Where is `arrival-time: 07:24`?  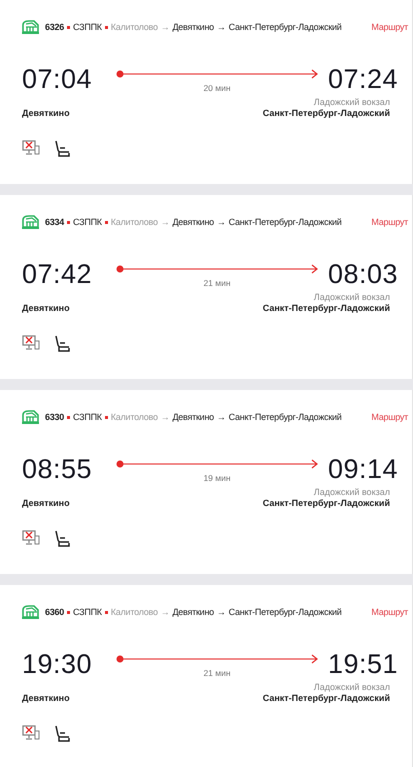
arrival-time: 07:24 is located at coordinates (364, 79).